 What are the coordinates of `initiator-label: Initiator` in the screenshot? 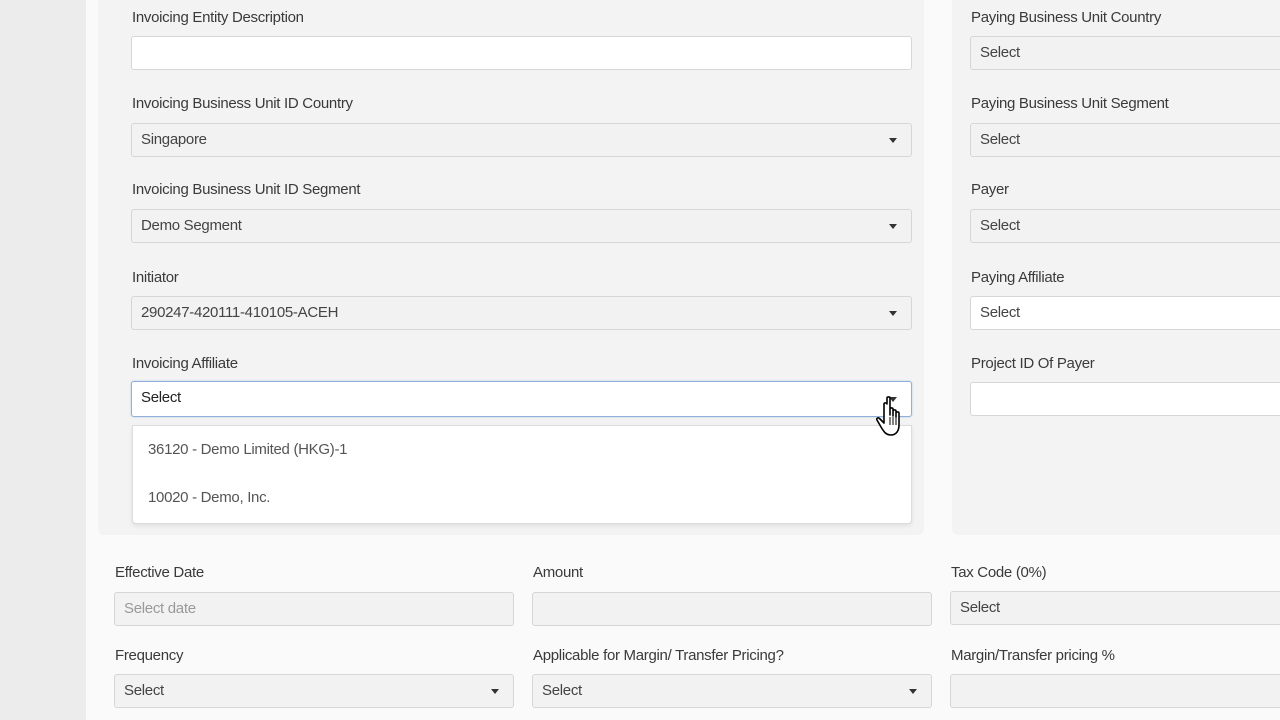 It's located at (155, 277).